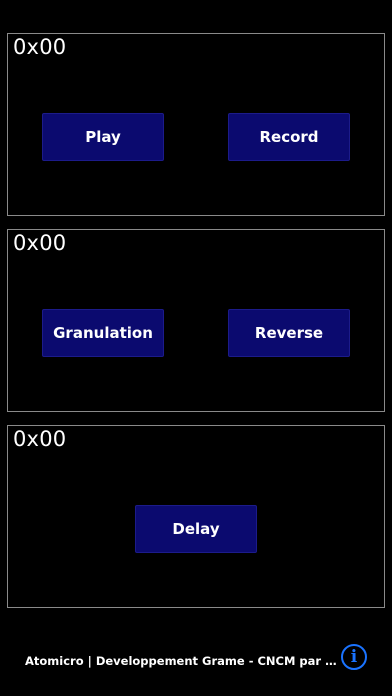 The width and height of the screenshot is (392, 696). Describe the element at coordinates (196, 529) in the screenshot. I see `delay-button: Delay` at that location.